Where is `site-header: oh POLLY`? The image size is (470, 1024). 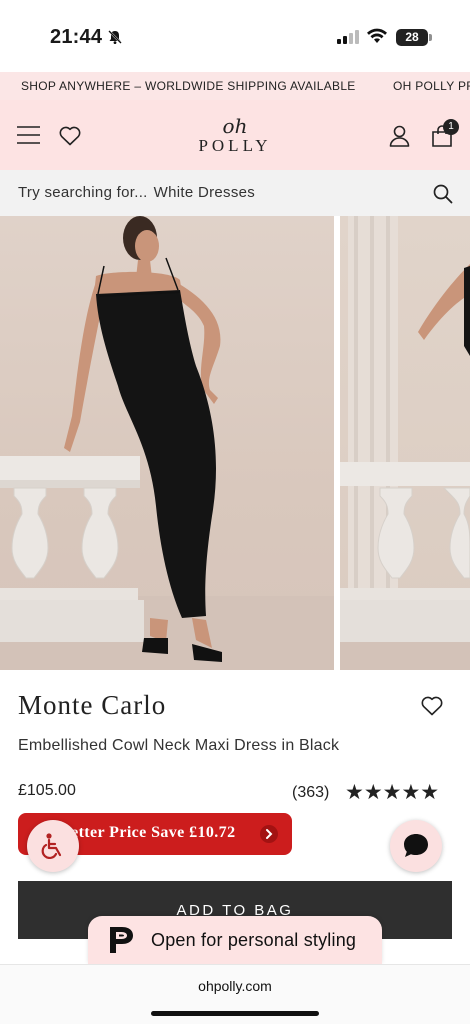
site-header: oh POLLY is located at coordinates (235, 135).